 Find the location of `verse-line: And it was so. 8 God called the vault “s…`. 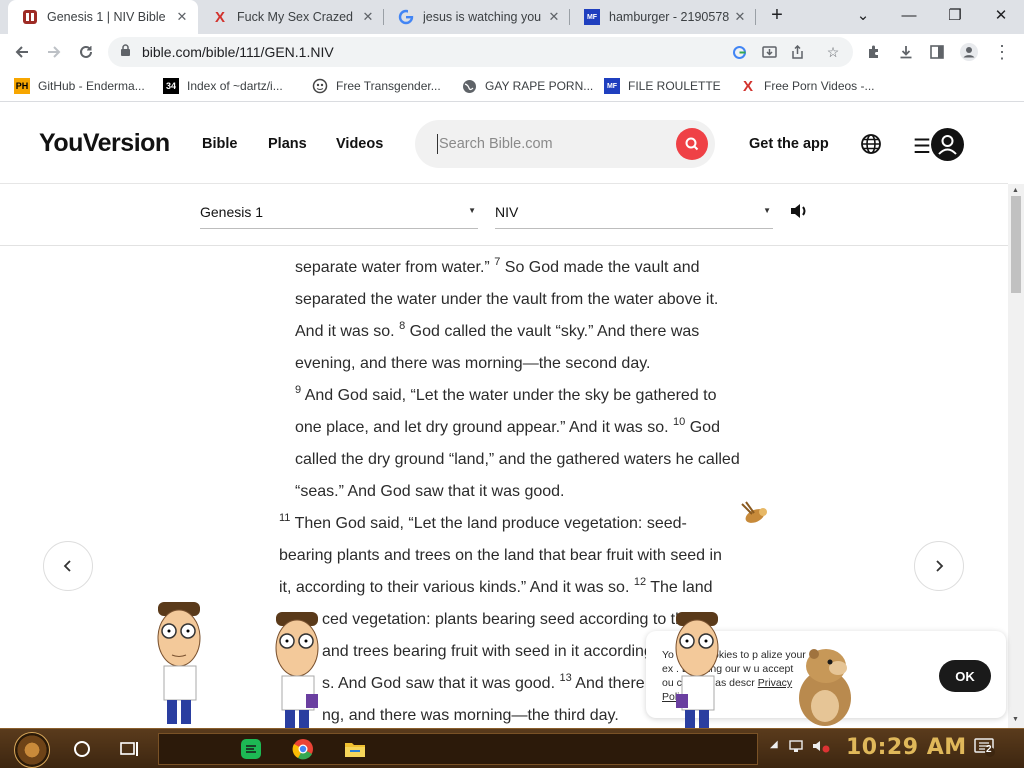

verse-line: And it was so. 8 God called the vault “s… is located at coordinates (497, 330).